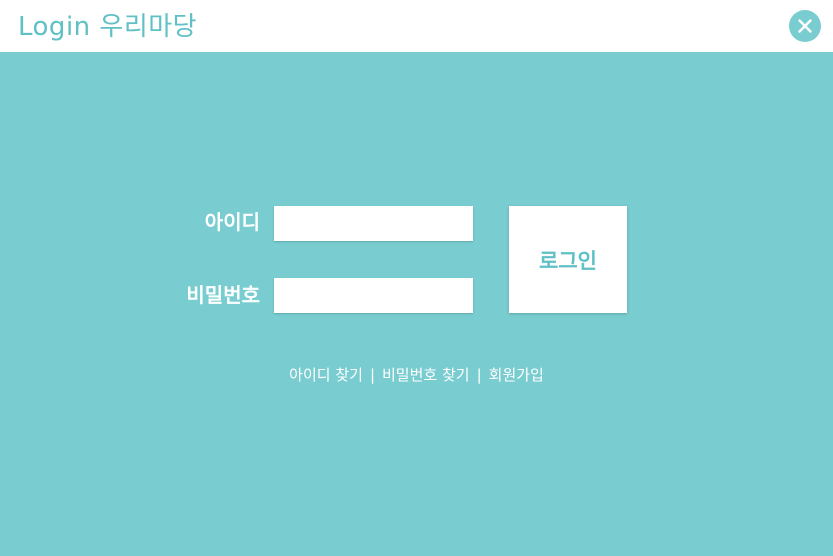  Describe the element at coordinates (568, 259) in the screenshot. I see `login-button: 로그인` at that location.